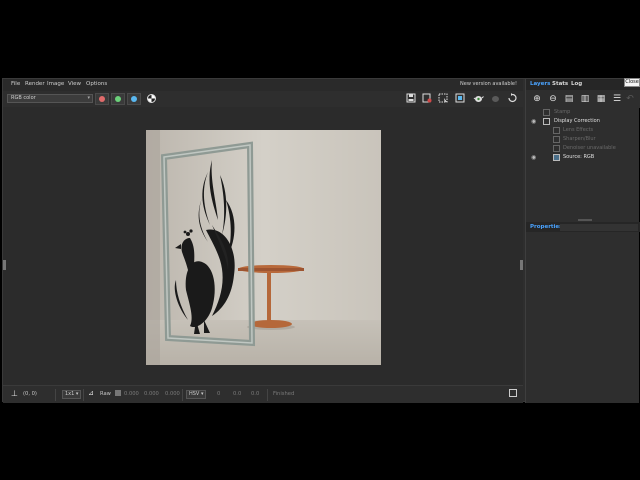 The image size is (640, 480). Describe the element at coordinates (579, 139) in the screenshot. I see `layer-label: Sharpen/Blur` at that location.